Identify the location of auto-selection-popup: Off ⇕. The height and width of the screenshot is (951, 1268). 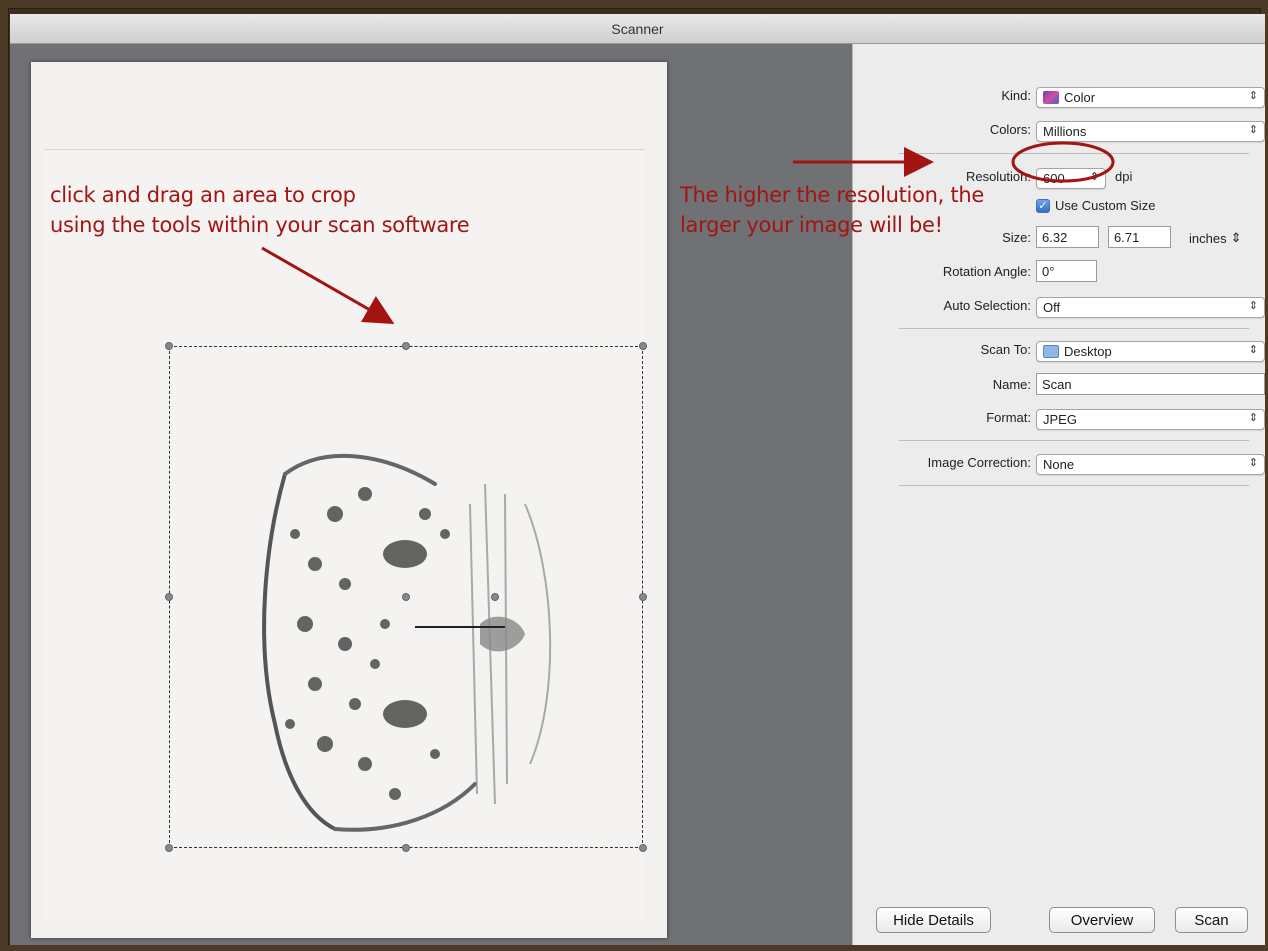
(1150, 307).